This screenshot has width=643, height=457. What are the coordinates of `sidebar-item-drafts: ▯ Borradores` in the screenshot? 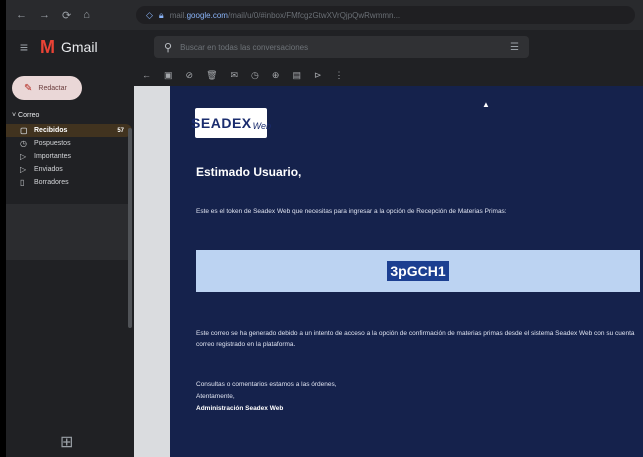 It's located at (70, 182).